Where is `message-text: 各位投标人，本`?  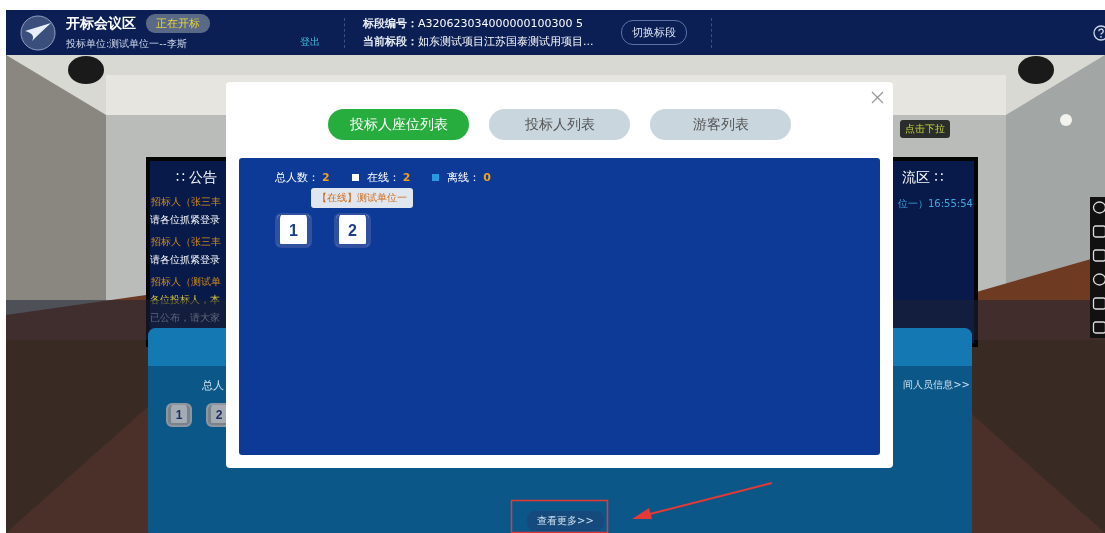 message-text: 各位投标人，本 is located at coordinates (185, 300).